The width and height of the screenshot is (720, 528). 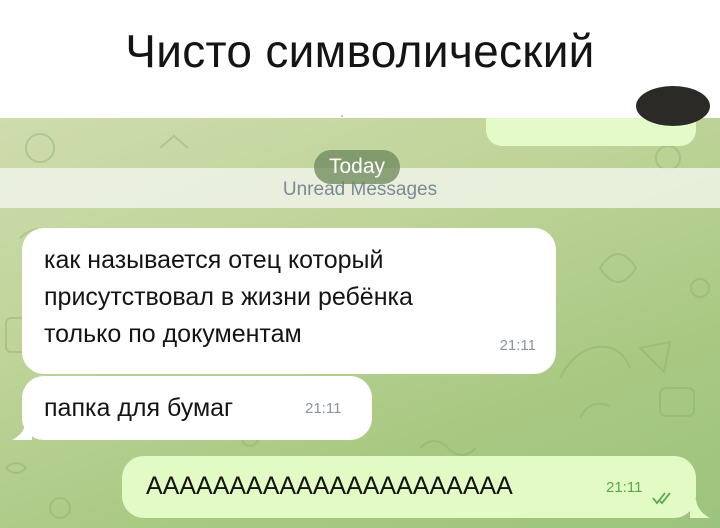 I want to click on message-line: только по документам, so click(x=173, y=334).